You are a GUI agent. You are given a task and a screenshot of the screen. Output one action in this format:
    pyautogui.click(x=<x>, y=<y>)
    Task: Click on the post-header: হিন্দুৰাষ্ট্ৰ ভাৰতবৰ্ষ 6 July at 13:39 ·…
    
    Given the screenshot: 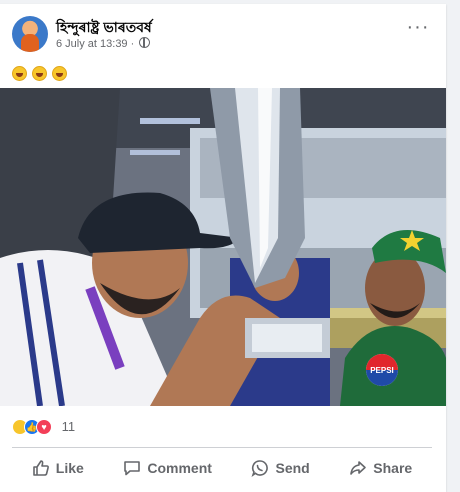 What is the action you would take?
    pyautogui.click(x=223, y=31)
    